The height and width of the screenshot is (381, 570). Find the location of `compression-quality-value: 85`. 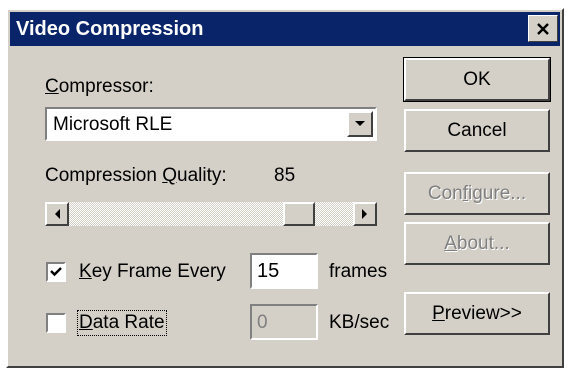

compression-quality-value: 85 is located at coordinates (285, 175).